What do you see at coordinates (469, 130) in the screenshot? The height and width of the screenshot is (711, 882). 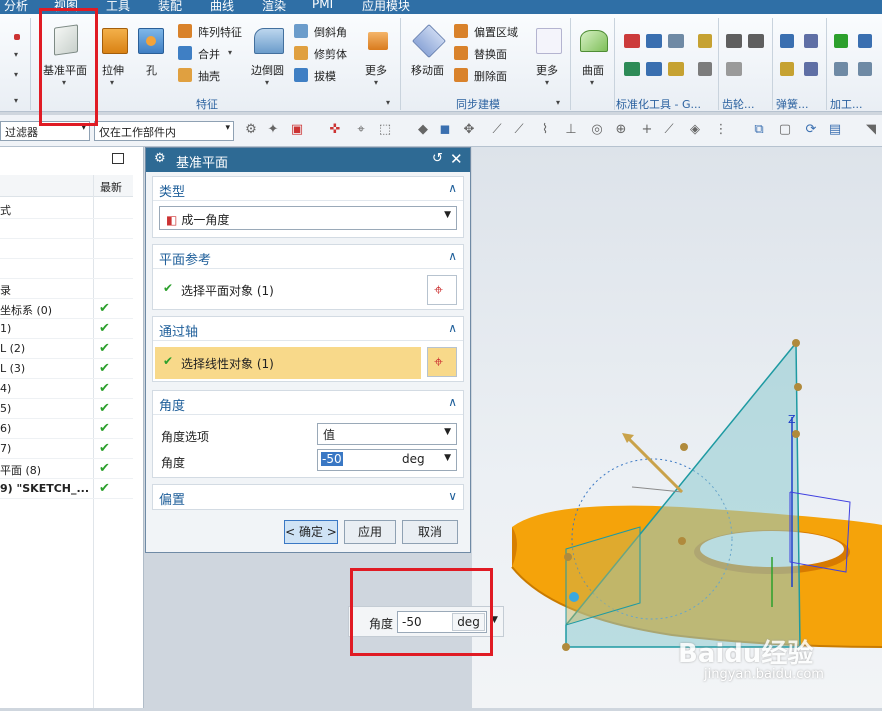 I see `feature-icon: ✥` at bounding box center [469, 130].